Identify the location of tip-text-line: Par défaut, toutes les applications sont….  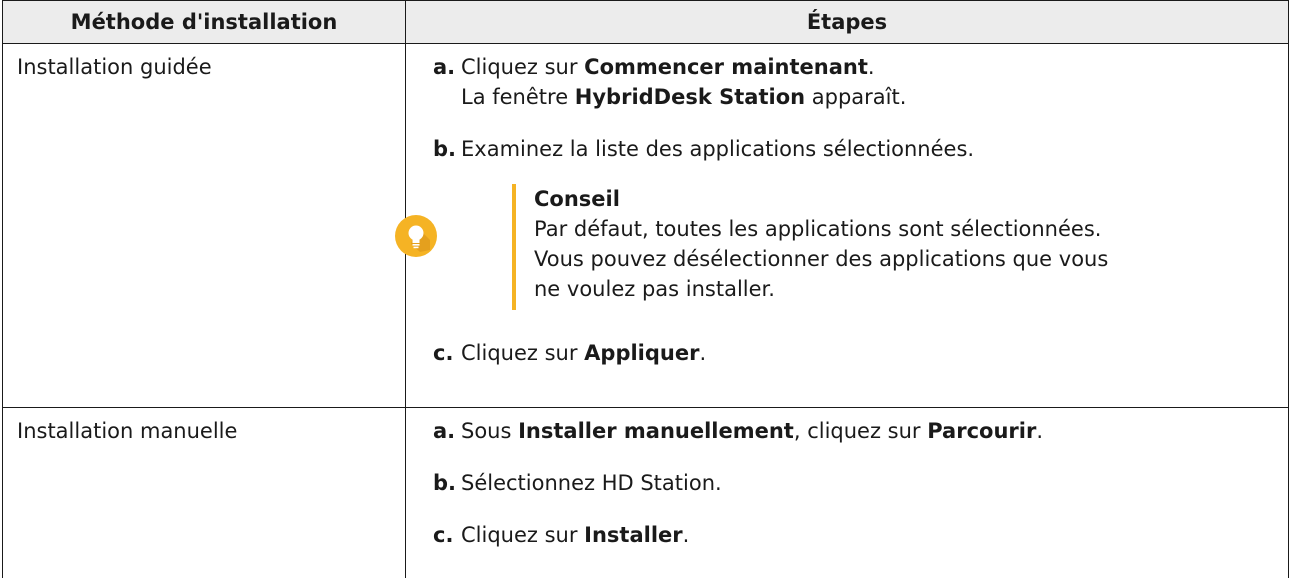
(911, 229).